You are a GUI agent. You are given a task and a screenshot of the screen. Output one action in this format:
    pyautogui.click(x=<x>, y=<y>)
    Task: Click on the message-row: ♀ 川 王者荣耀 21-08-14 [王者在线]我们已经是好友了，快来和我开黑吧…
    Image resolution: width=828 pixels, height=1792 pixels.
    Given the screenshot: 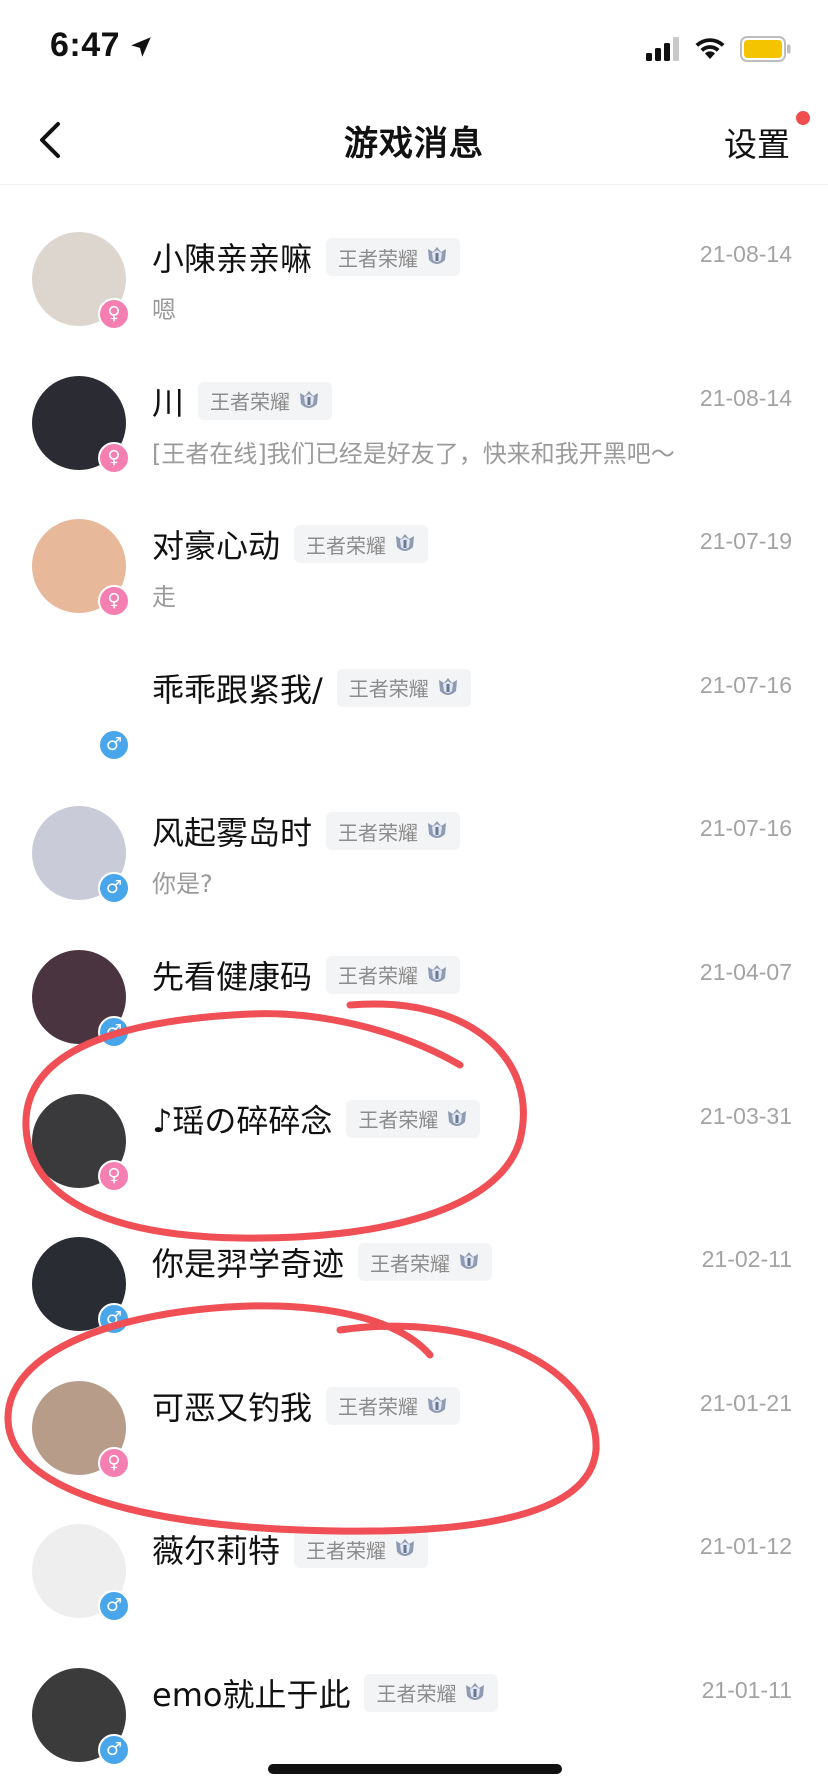 What is the action you would take?
    pyautogui.click(x=414, y=401)
    